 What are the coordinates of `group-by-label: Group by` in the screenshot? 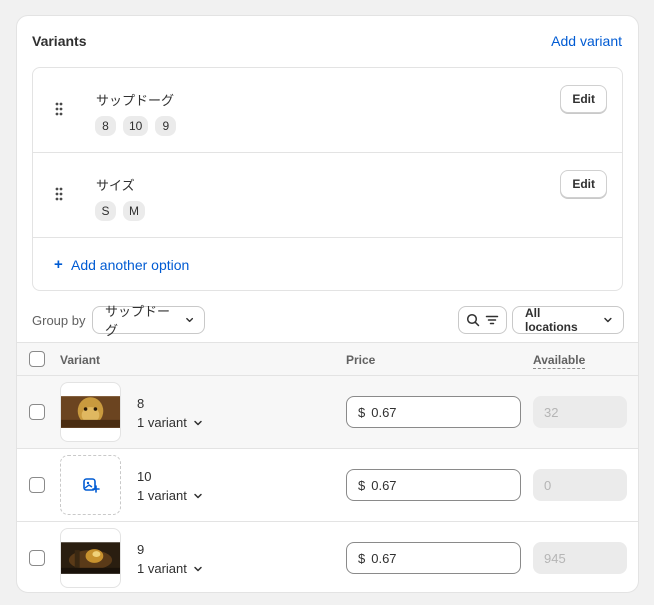 It's located at (59, 320).